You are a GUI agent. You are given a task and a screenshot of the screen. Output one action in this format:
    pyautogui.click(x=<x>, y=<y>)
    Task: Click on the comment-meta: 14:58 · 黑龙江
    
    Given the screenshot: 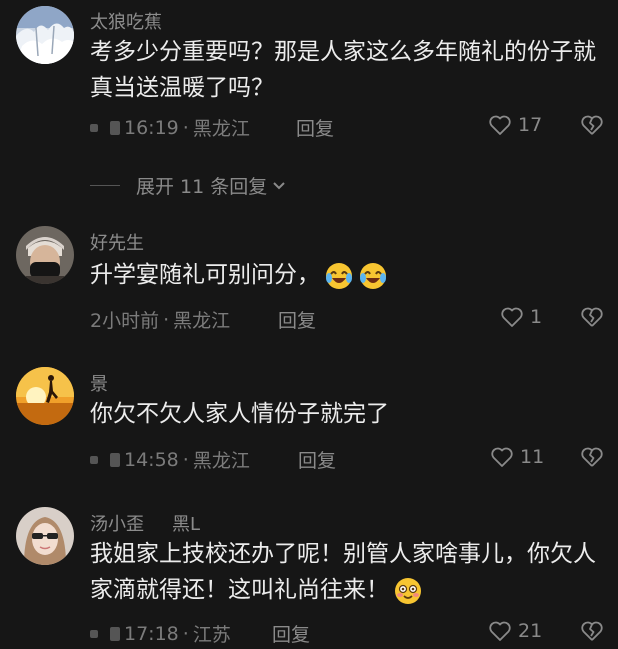 What is the action you would take?
    pyautogui.click(x=170, y=459)
    